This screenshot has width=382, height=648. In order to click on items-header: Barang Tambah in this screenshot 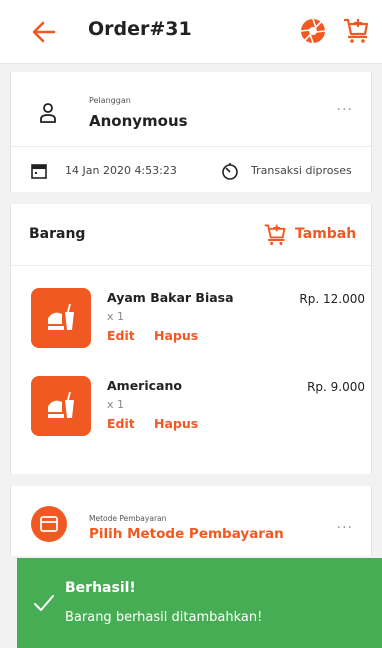, I will do `click(191, 235)`.